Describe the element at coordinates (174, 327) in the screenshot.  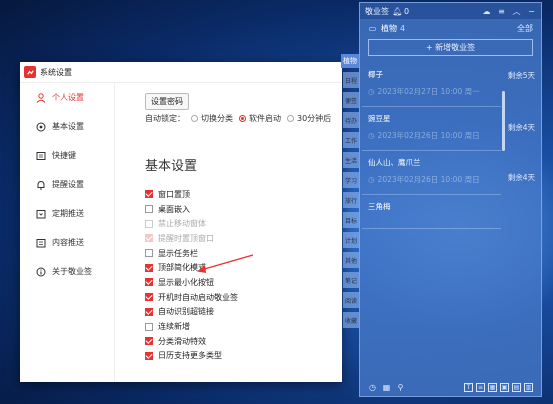
I see `check-label: 连续新增` at that location.